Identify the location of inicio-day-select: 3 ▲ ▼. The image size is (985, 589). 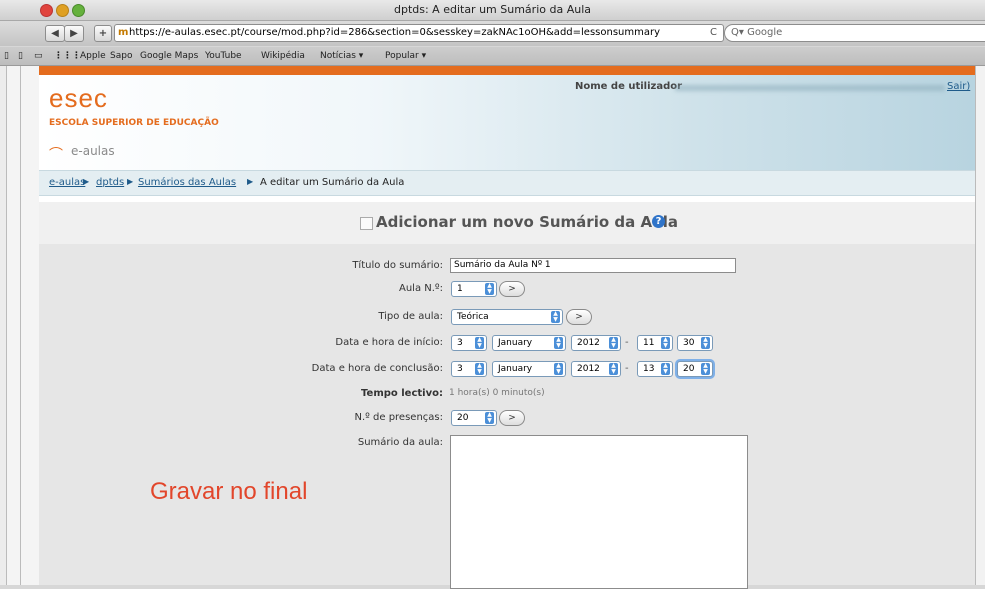
(469, 343).